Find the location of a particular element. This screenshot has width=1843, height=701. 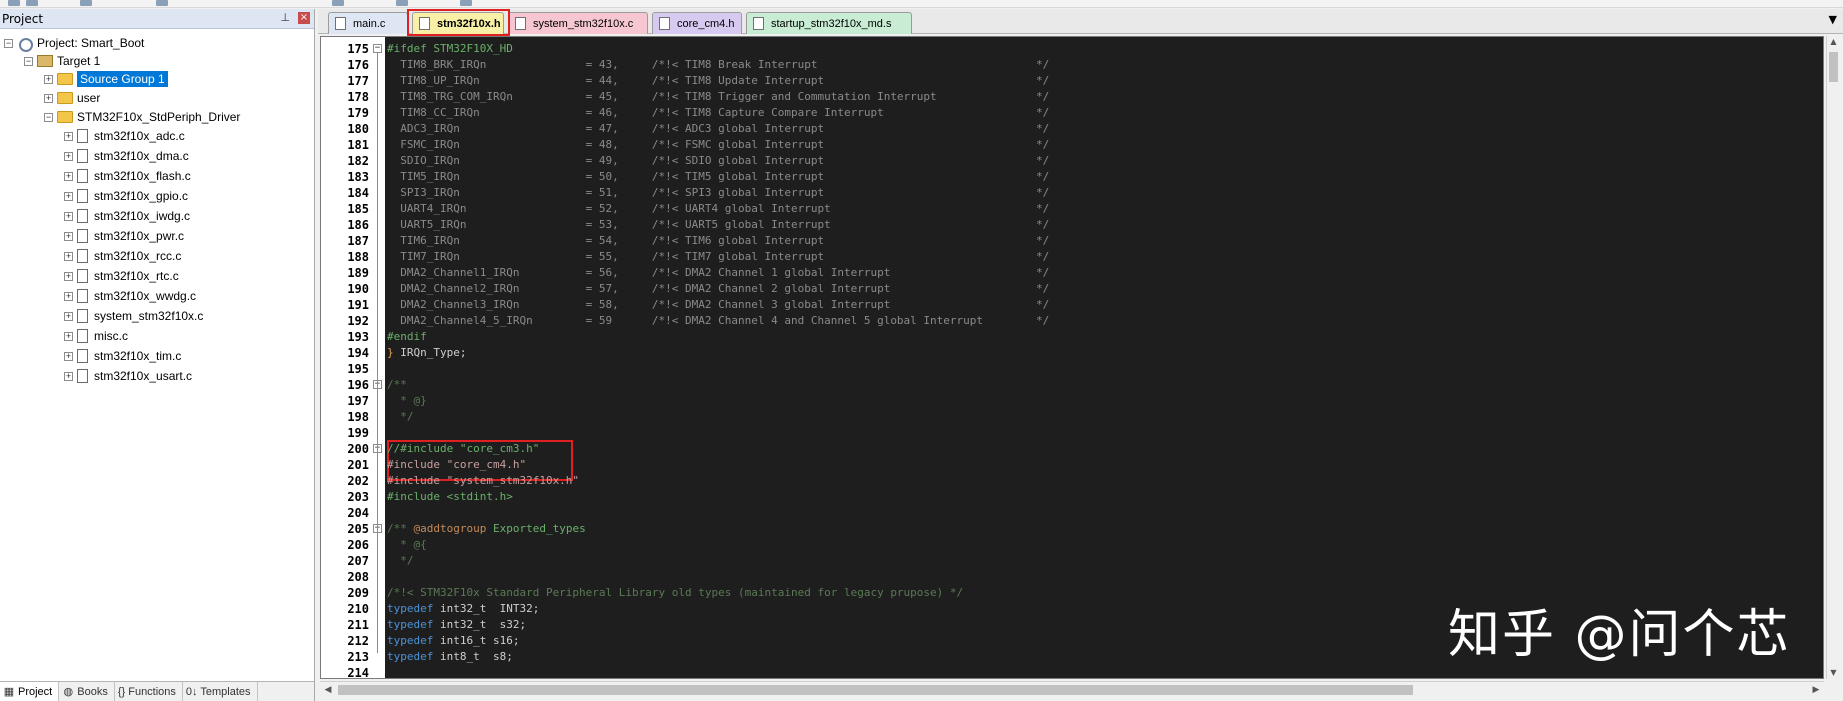

code-text: typedef int32_t s32; is located at coordinates (457, 624).